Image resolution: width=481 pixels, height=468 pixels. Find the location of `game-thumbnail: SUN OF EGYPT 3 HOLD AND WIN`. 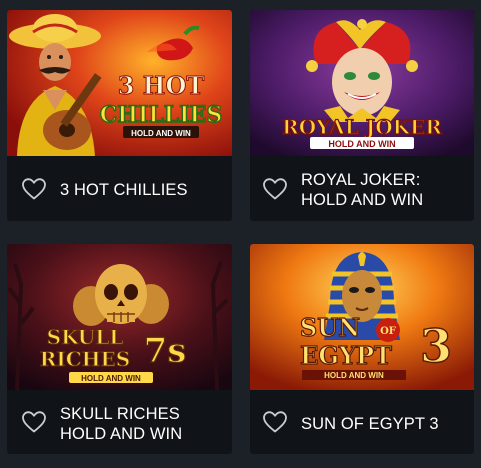

game-thumbnail: SUN OF EGYPT 3 HOLD AND WIN is located at coordinates (362, 317).